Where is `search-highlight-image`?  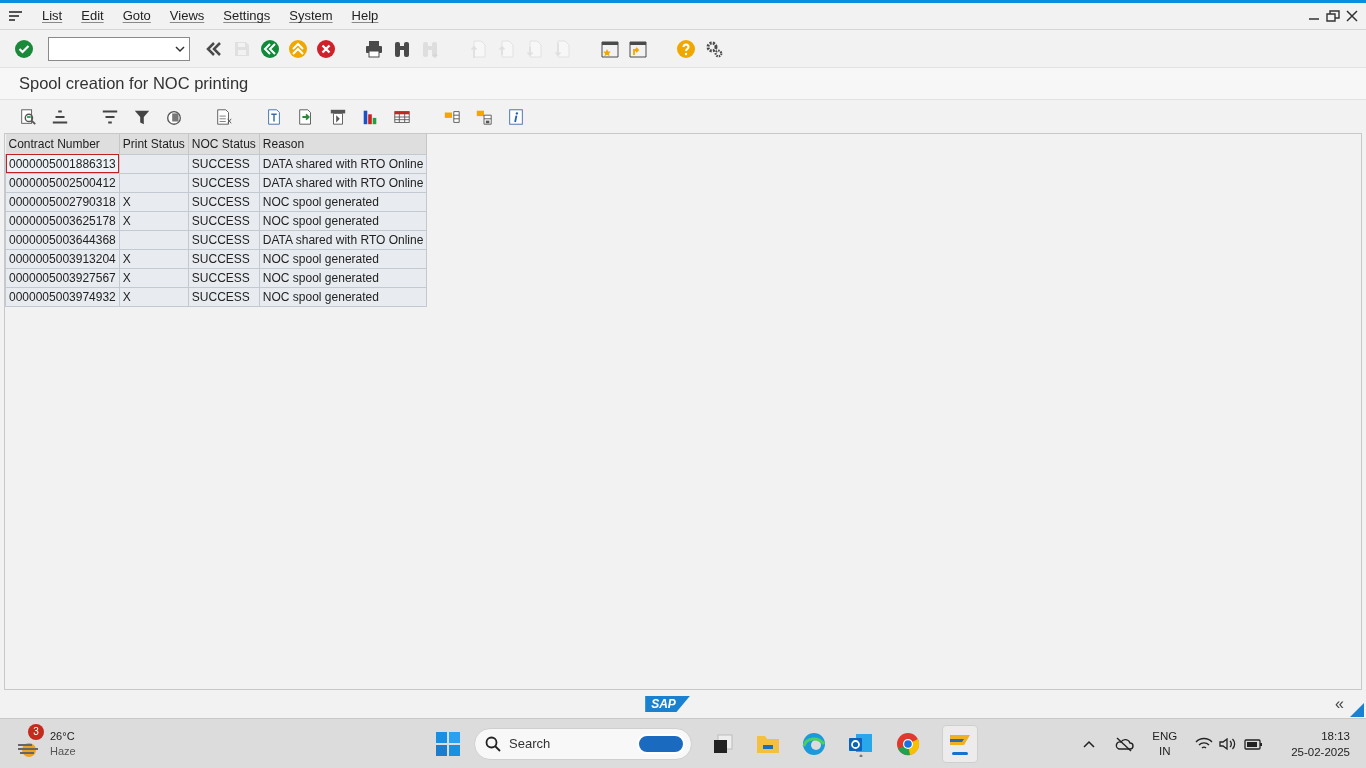 search-highlight-image is located at coordinates (661, 743).